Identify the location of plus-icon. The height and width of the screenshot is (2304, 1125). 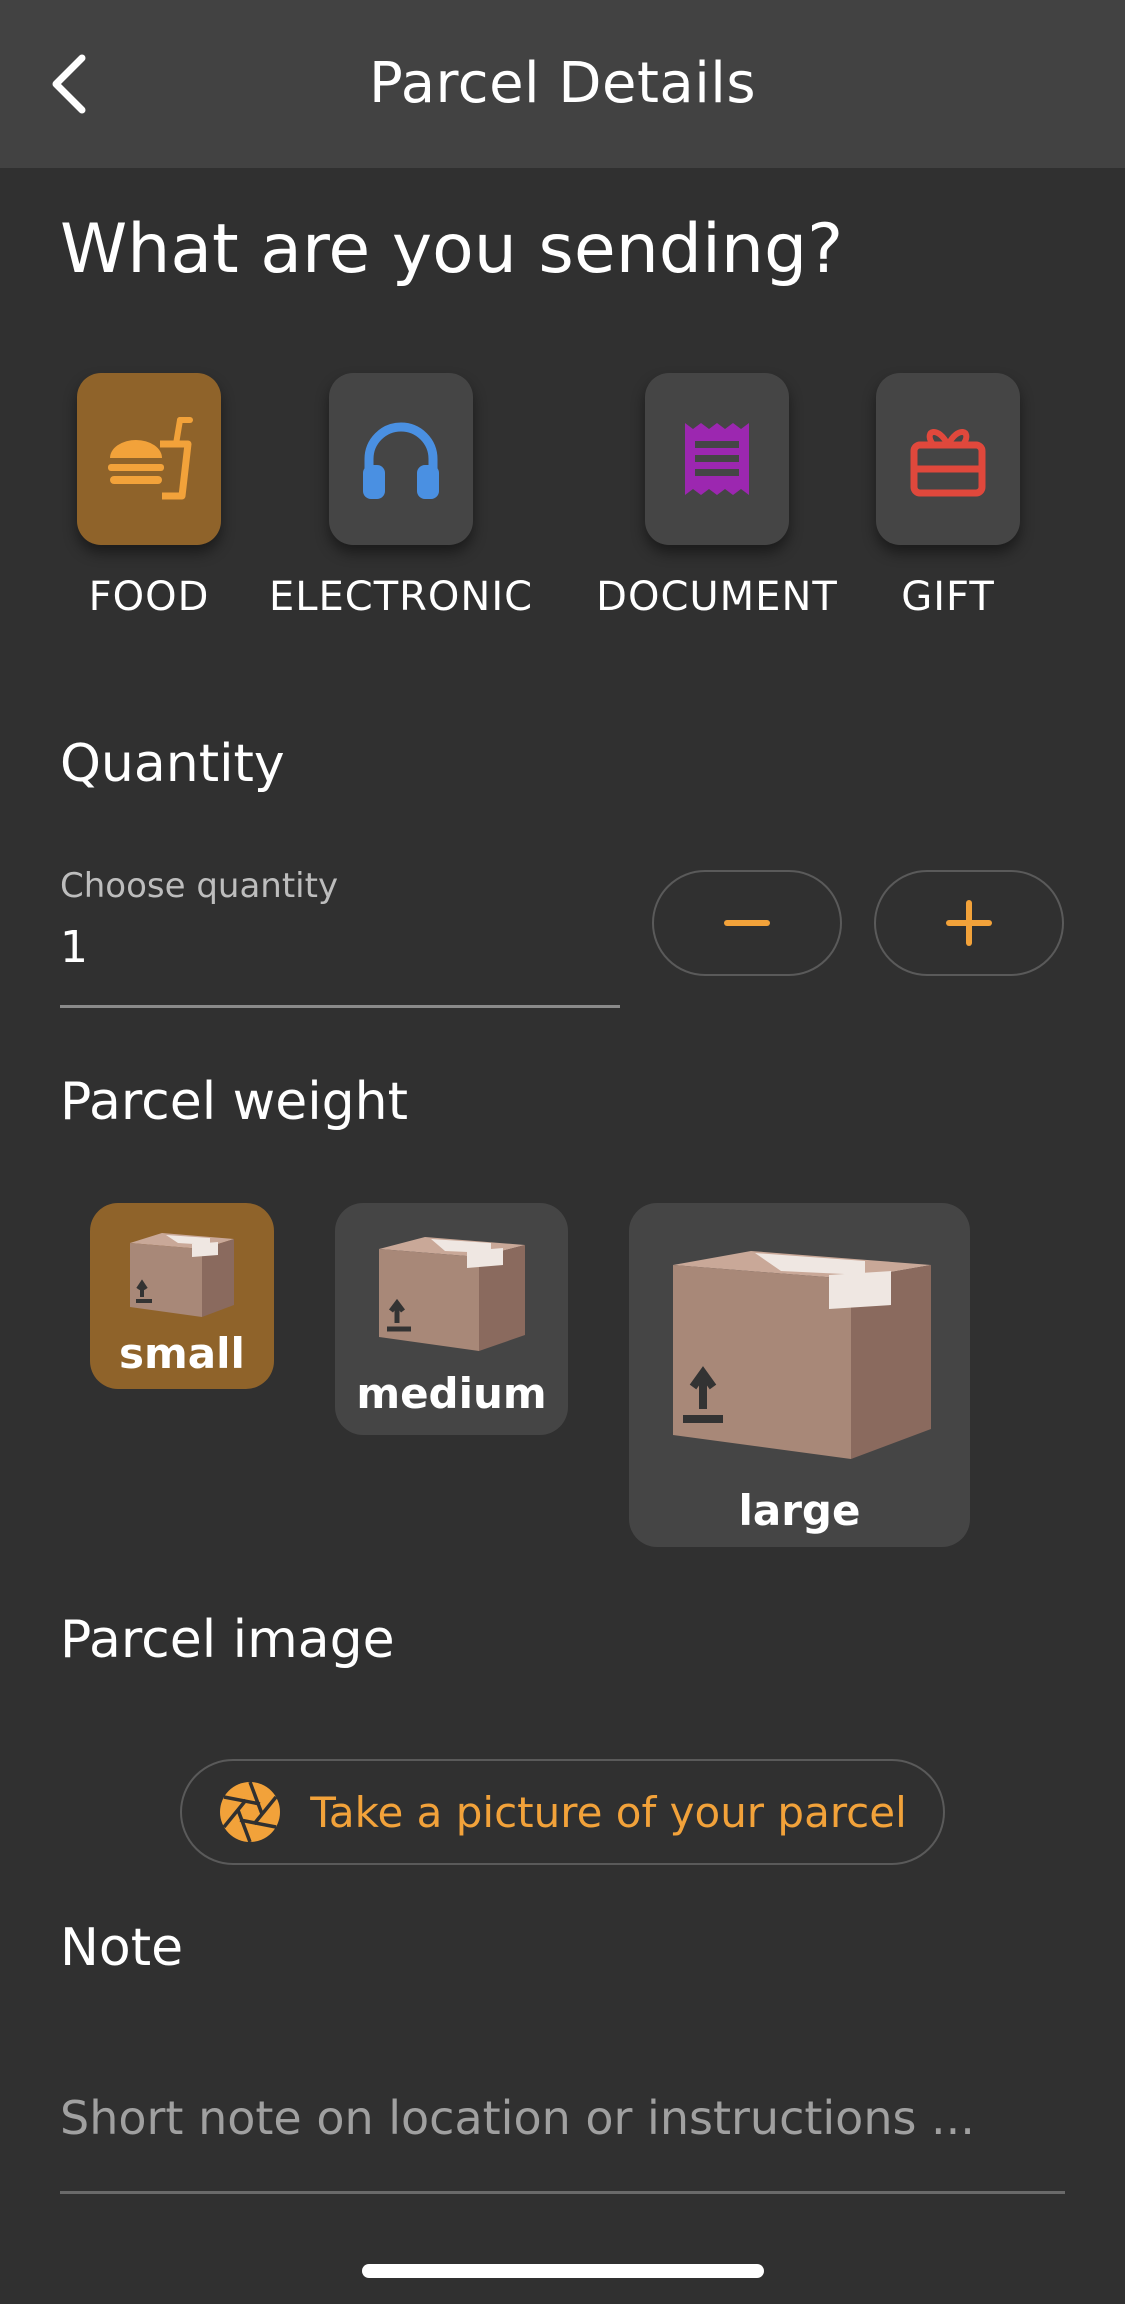
(969, 923).